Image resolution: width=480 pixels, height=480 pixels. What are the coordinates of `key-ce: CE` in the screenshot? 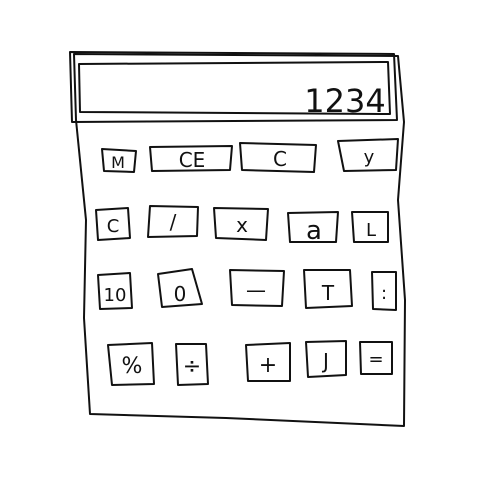 It's located at (191, 158).